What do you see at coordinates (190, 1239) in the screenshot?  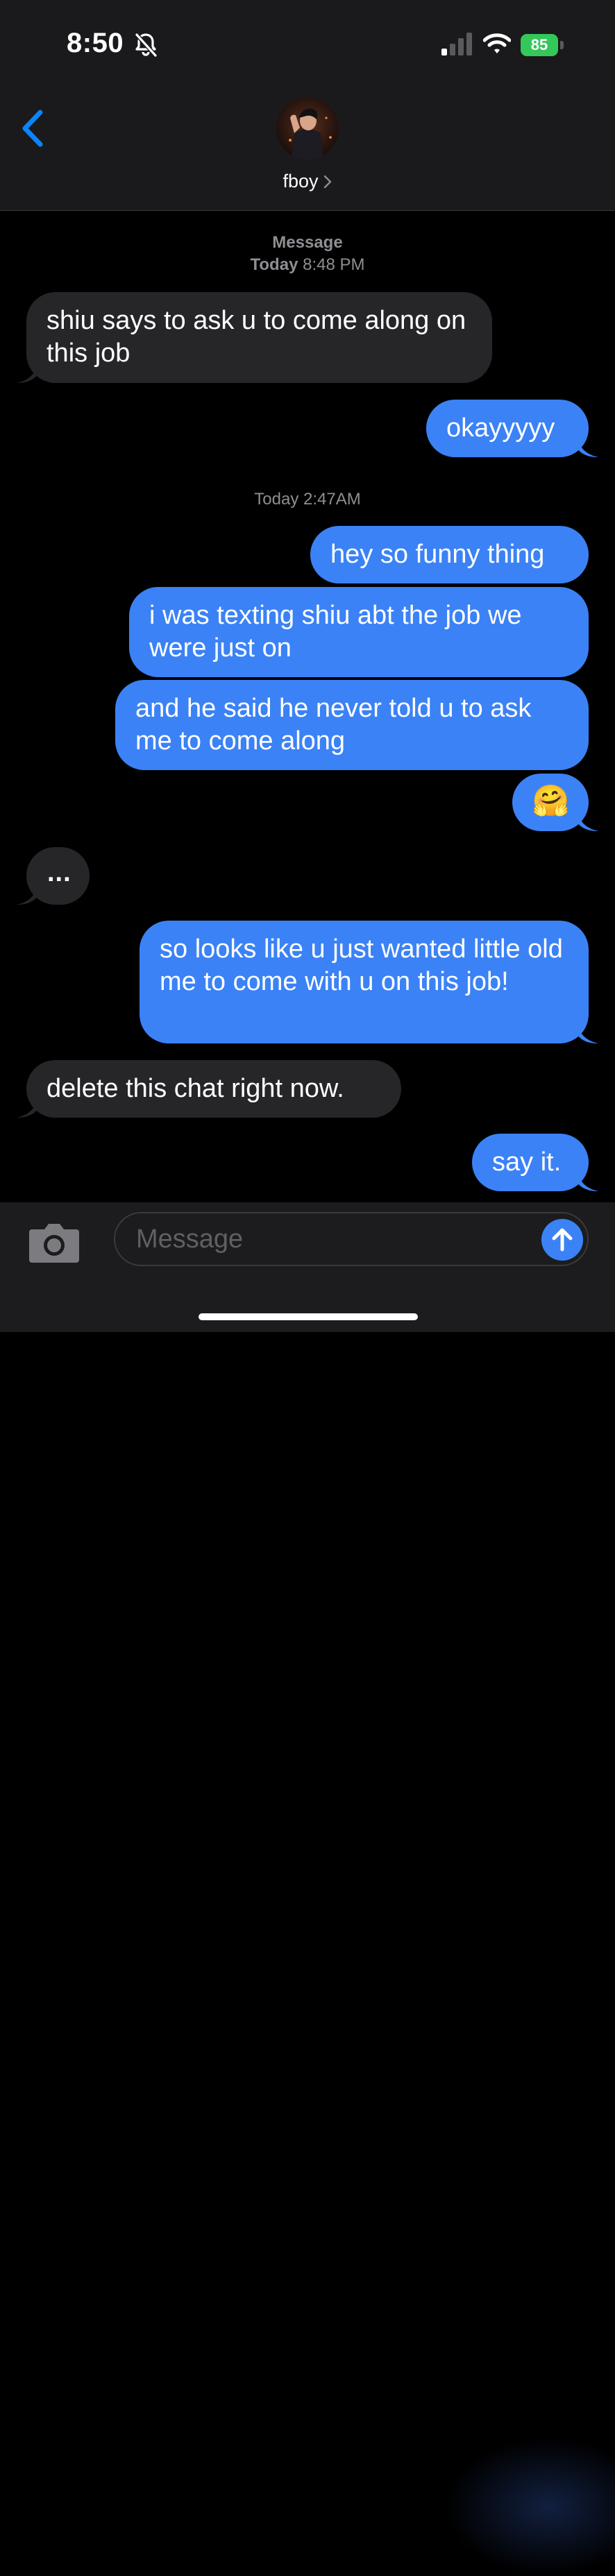 I see `message-input-placeholder: Message` at bounding box center [190, 1239].